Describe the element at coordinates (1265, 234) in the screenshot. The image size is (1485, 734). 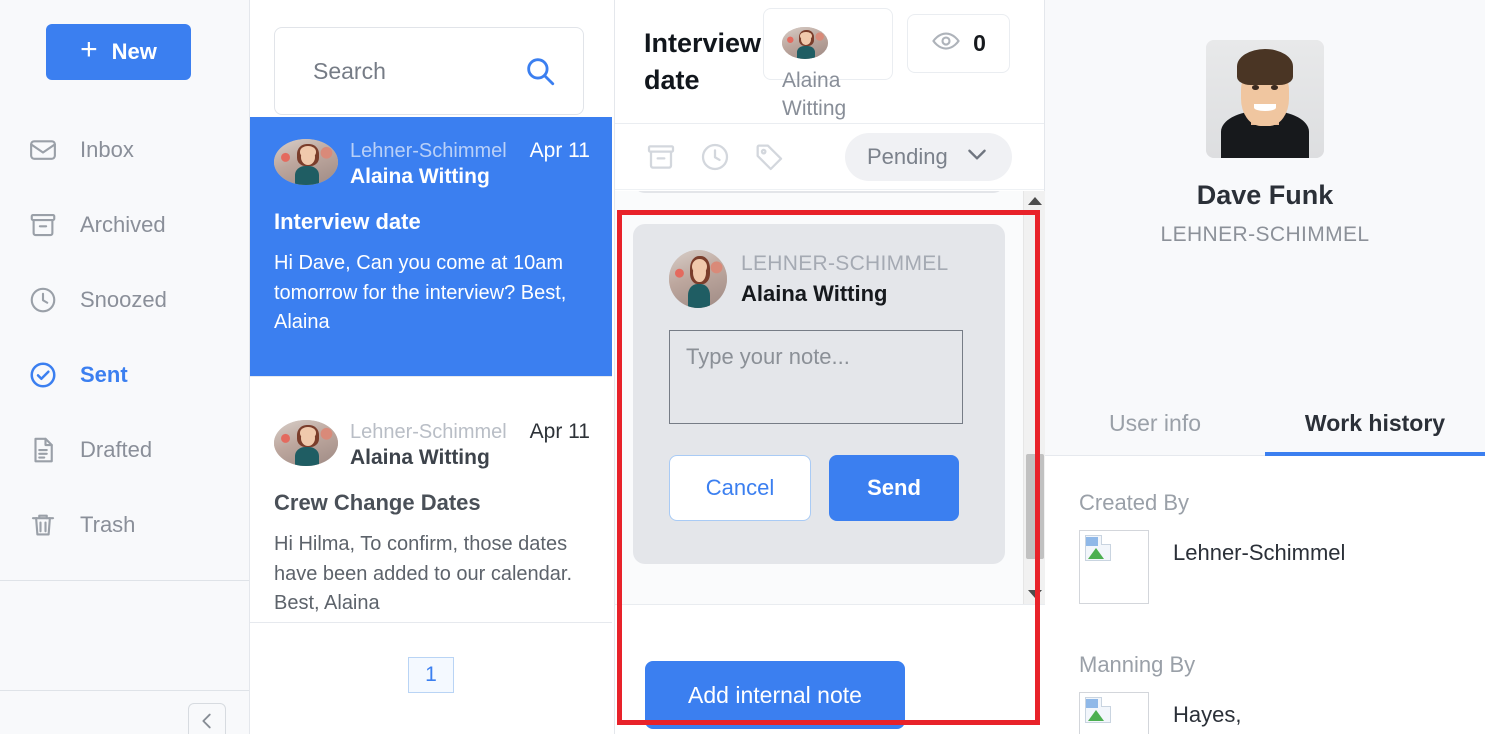
I see `profile-organization: LEHNER-SCHIMMEL` at that location.